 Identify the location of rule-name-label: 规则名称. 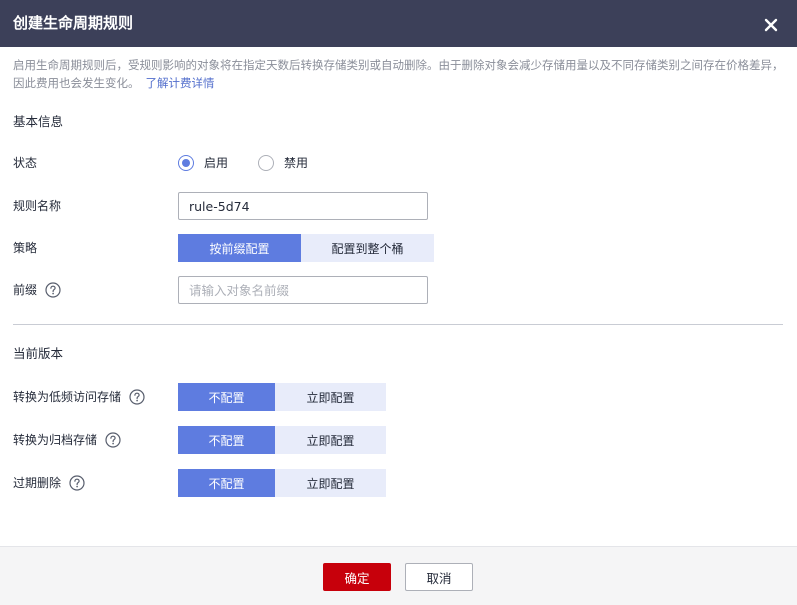
(37, 206).